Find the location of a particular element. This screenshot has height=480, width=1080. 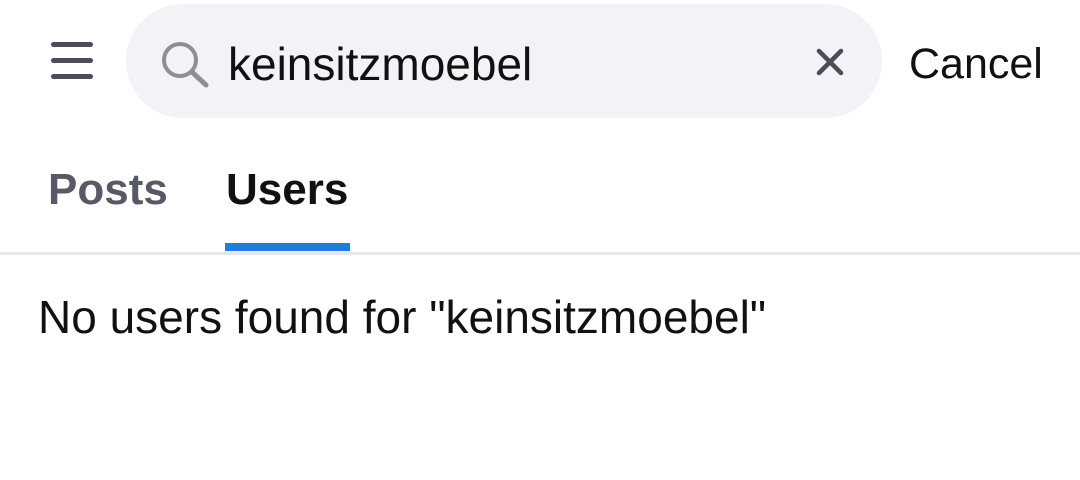

empty-results-message: No users found for "keinsitzmoebel" is located at coordinates (402, 317).